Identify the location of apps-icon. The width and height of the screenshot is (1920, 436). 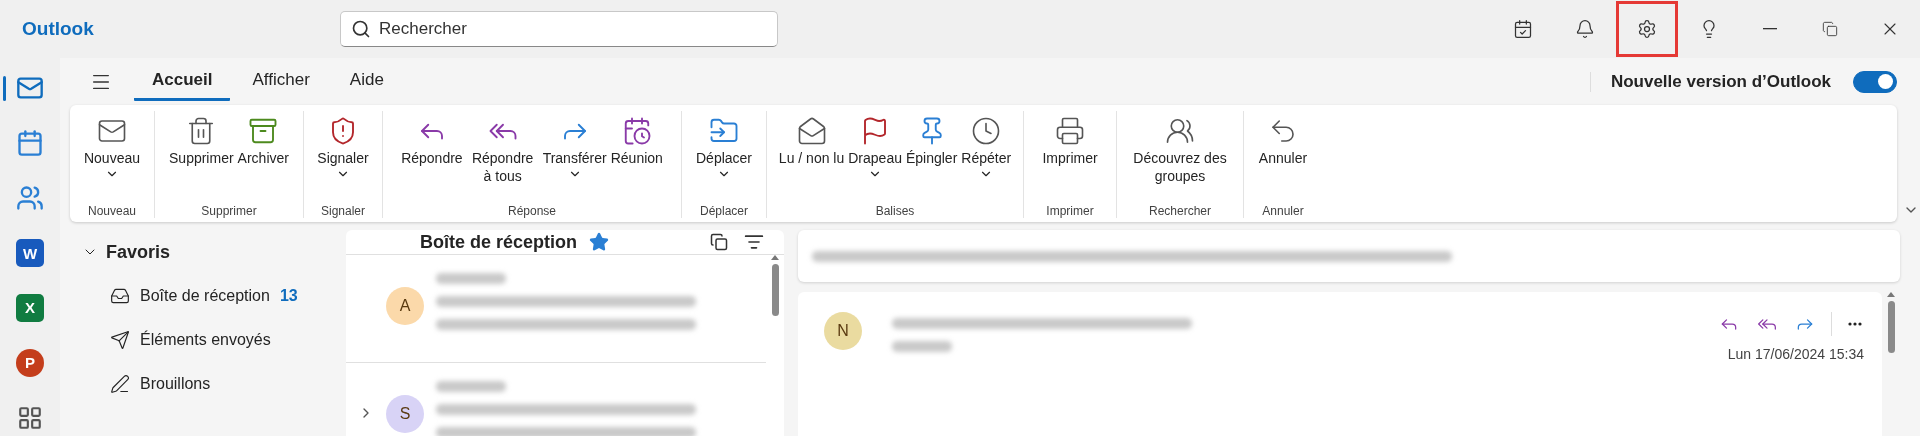
(30, 417).